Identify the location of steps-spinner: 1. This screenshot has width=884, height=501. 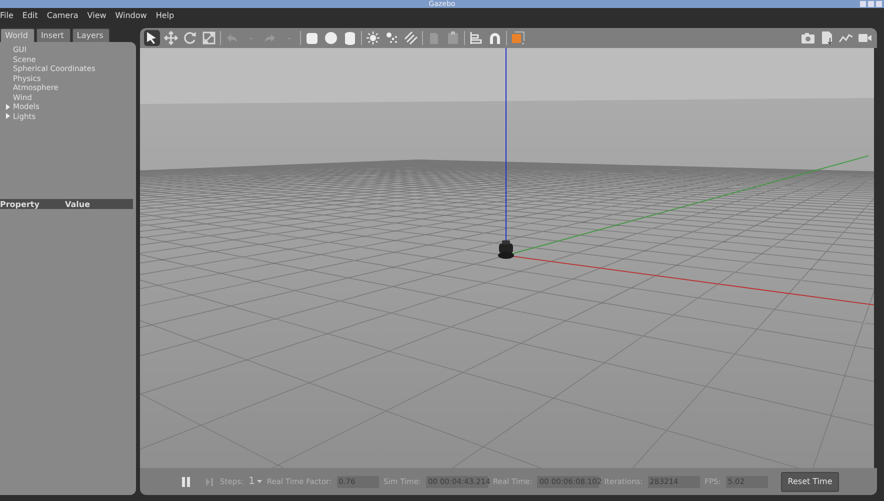
(255, 481).